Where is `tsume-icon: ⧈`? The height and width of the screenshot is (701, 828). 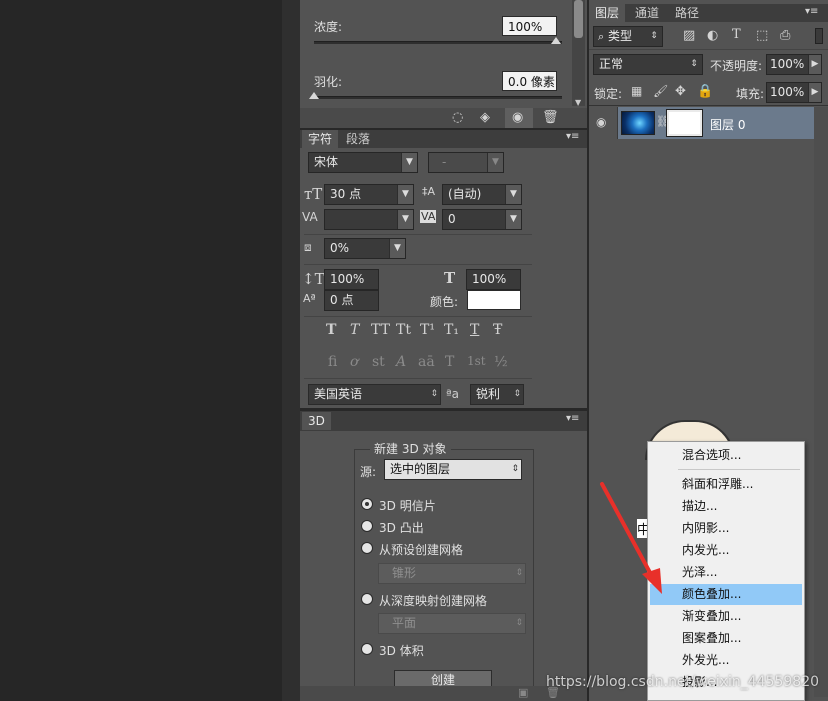
tsume-icon: ⧈ is located at coordinates (308, 247).